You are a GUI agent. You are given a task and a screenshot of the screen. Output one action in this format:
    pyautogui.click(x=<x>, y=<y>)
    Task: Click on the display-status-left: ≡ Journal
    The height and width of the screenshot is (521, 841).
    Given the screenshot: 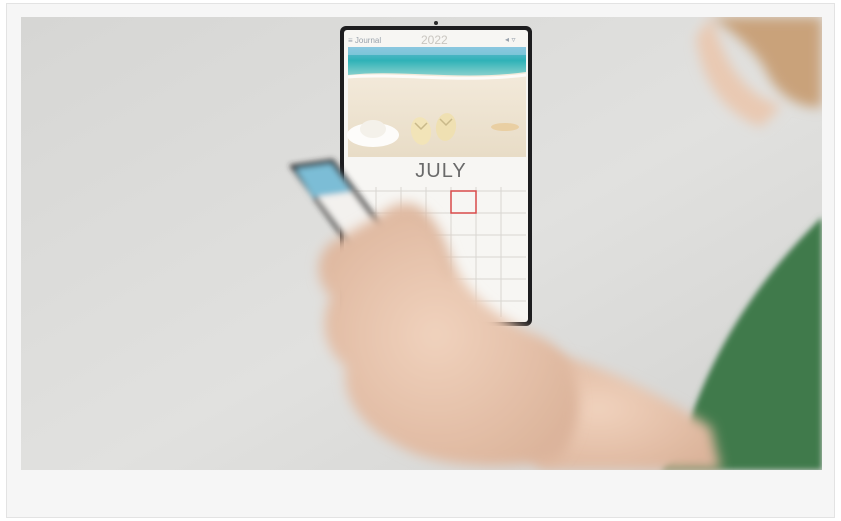 What is the action you would take?
    pyautogui.click(x=364, y=40)
    